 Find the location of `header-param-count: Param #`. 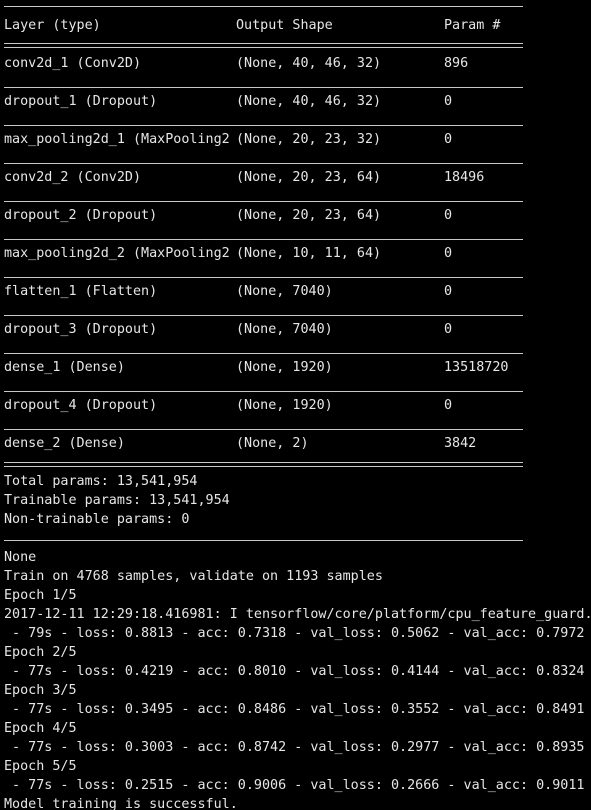

header-param-count: Param # is located at coordinates (472, 25).